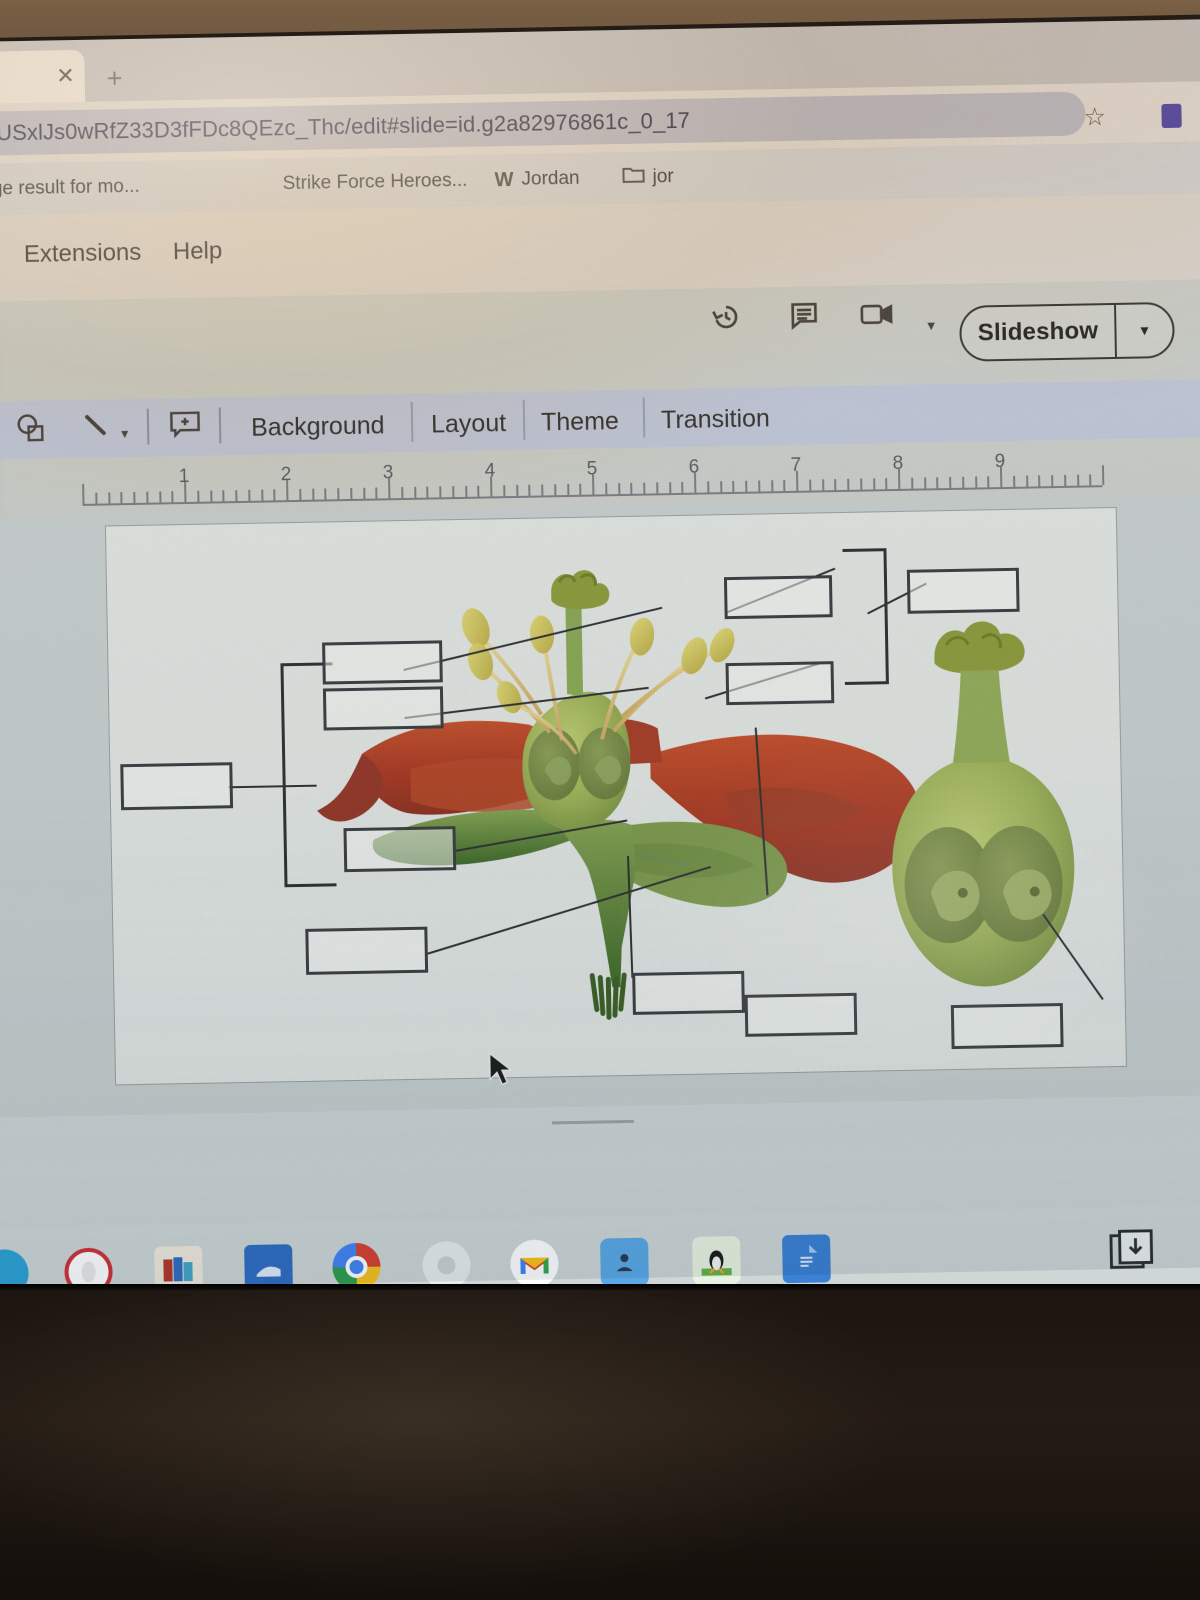  Describe the element at coordinates (600, 1161) in the screenshot. I see `speaker-notes-area` at that location.